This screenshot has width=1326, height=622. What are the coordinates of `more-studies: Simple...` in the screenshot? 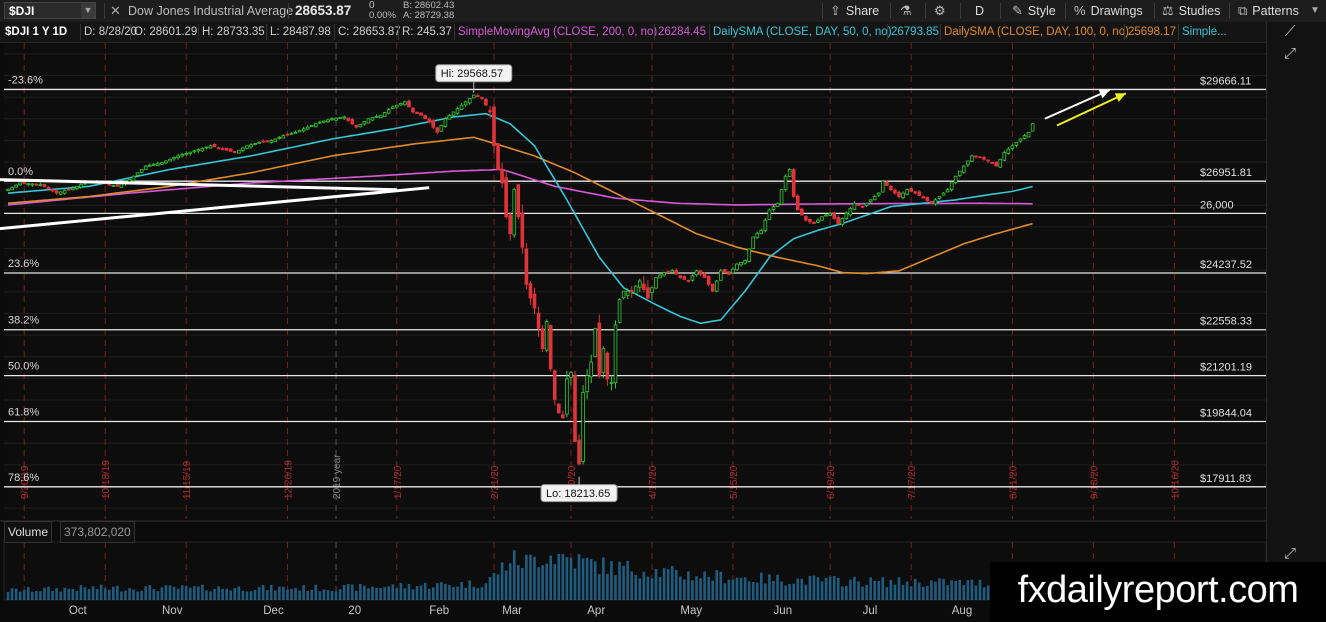 It's located at (1204, 32).